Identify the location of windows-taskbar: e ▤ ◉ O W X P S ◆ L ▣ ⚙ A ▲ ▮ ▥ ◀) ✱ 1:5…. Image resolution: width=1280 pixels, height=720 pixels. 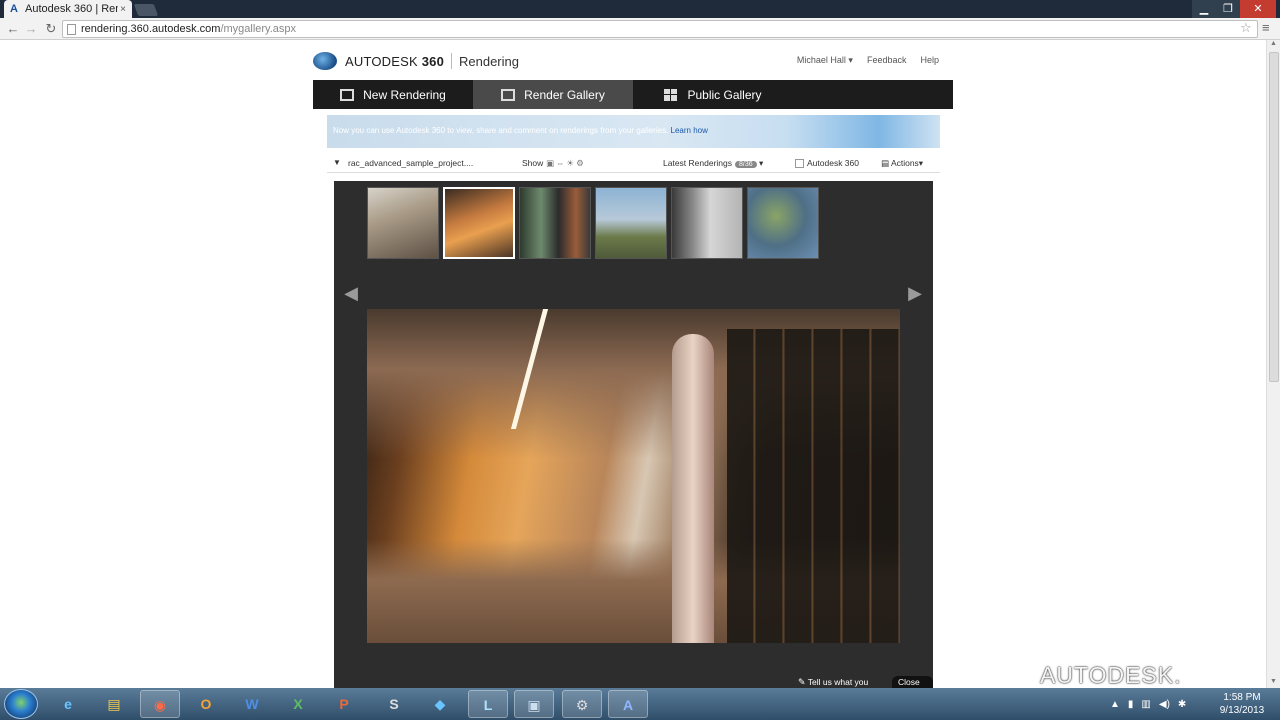
(640, 704).